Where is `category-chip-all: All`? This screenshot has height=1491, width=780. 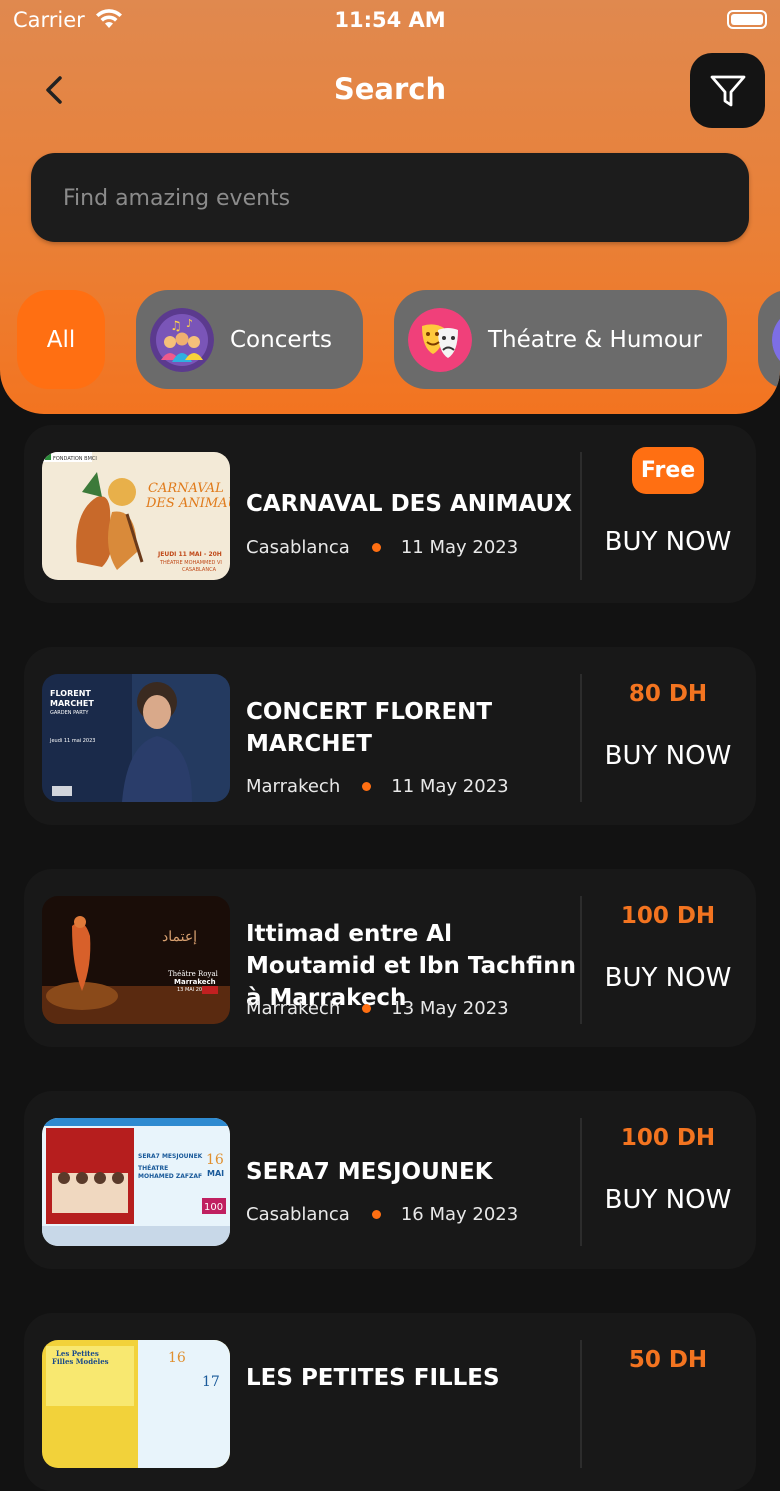 category-chip-all: All is located at coordinates (61, 339).